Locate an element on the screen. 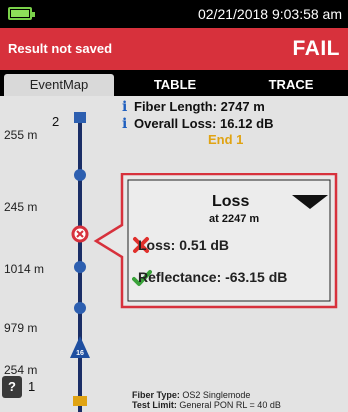  tab-table: TABLE is located at coordinates (175, 85).